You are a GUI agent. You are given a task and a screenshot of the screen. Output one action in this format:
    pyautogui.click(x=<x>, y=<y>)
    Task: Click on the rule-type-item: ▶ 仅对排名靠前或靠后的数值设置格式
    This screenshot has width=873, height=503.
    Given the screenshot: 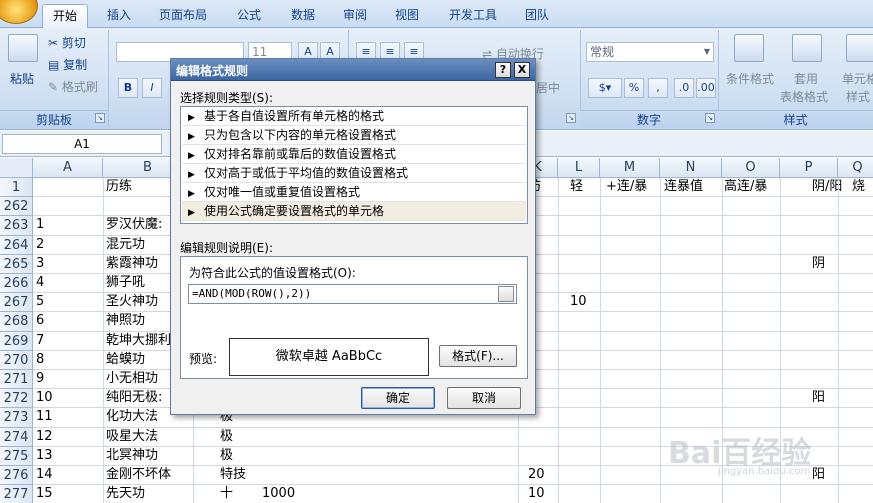 What is the action you would take?
    pyautogui.click(x=354, y=154)
    